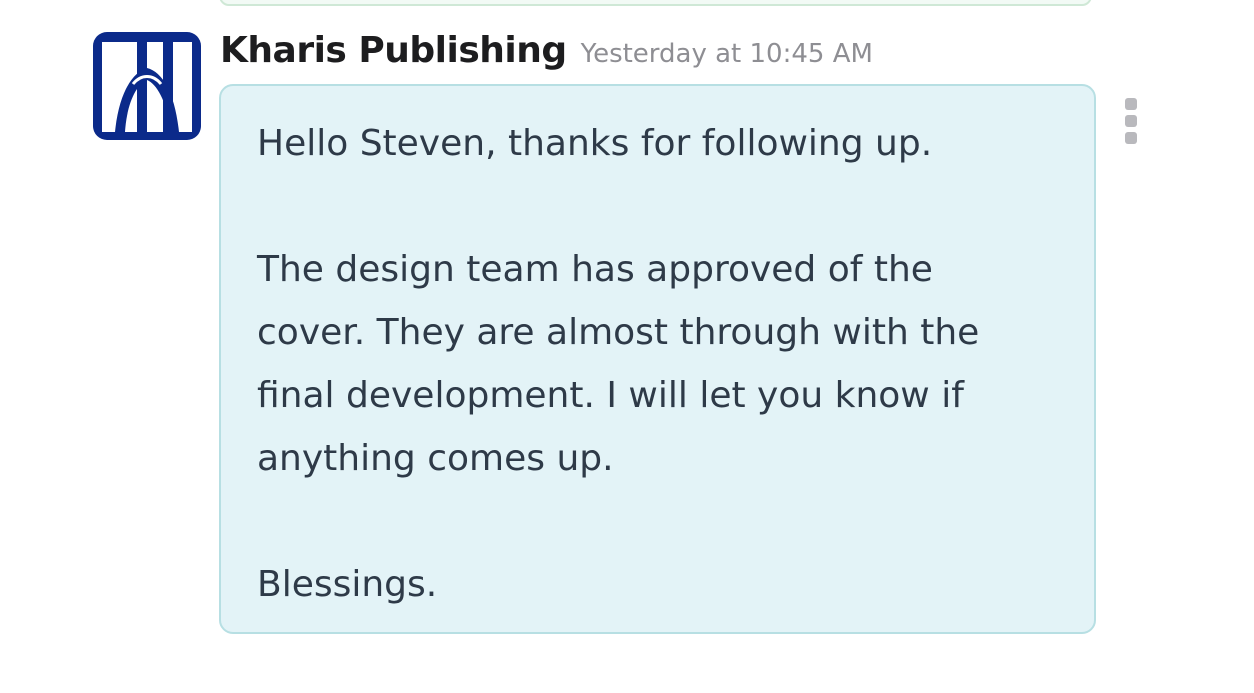 This screenshot has height=693, width=1254. What do you see at coordinates (435, 458) in the screenshot?
I see `message-line: anything comes up.` at bounding box center [435, 458].